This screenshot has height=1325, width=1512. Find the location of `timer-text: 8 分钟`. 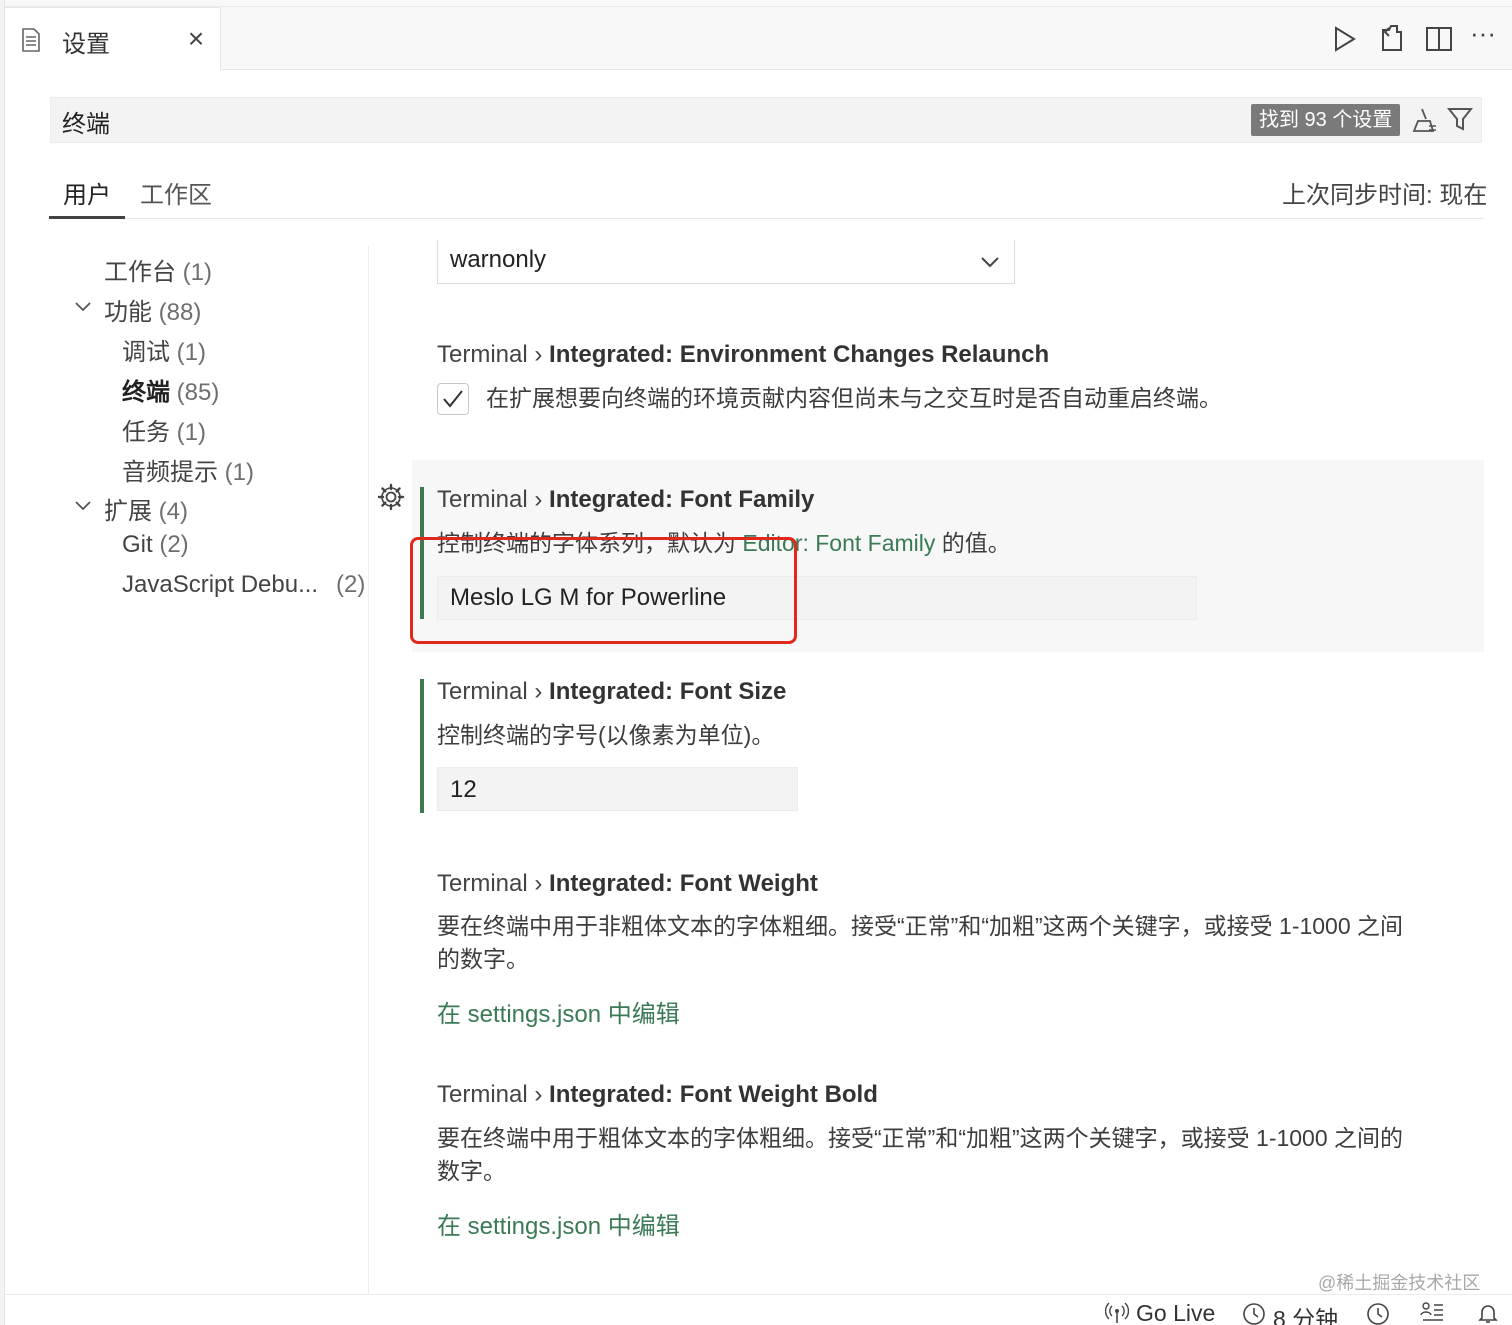

timer-text: 8 分钟 is located at coordinates (1305, 1312).